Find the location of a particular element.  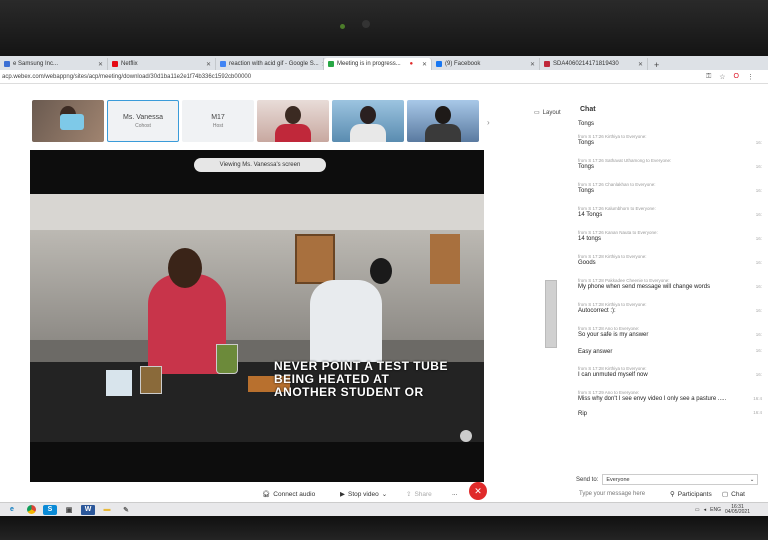

participants-button: ⚲ Participants is located at coordinates (691, 494).